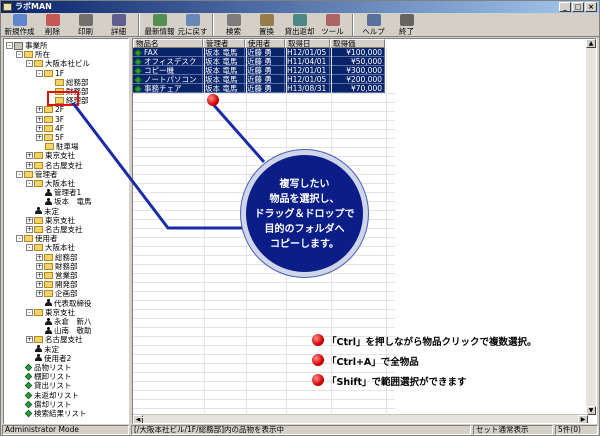  Describe the element at coordinates (47, 395) in the screenshot. I see `tree-node: 未返却リスト` at that location.